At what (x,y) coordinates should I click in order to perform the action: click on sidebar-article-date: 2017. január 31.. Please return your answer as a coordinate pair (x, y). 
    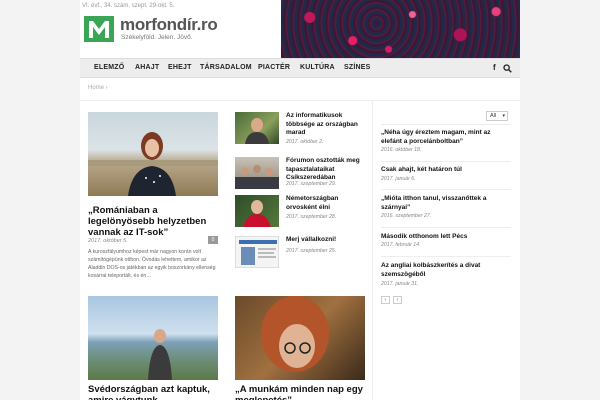
    Looking at the image, I should click on (400, 284).